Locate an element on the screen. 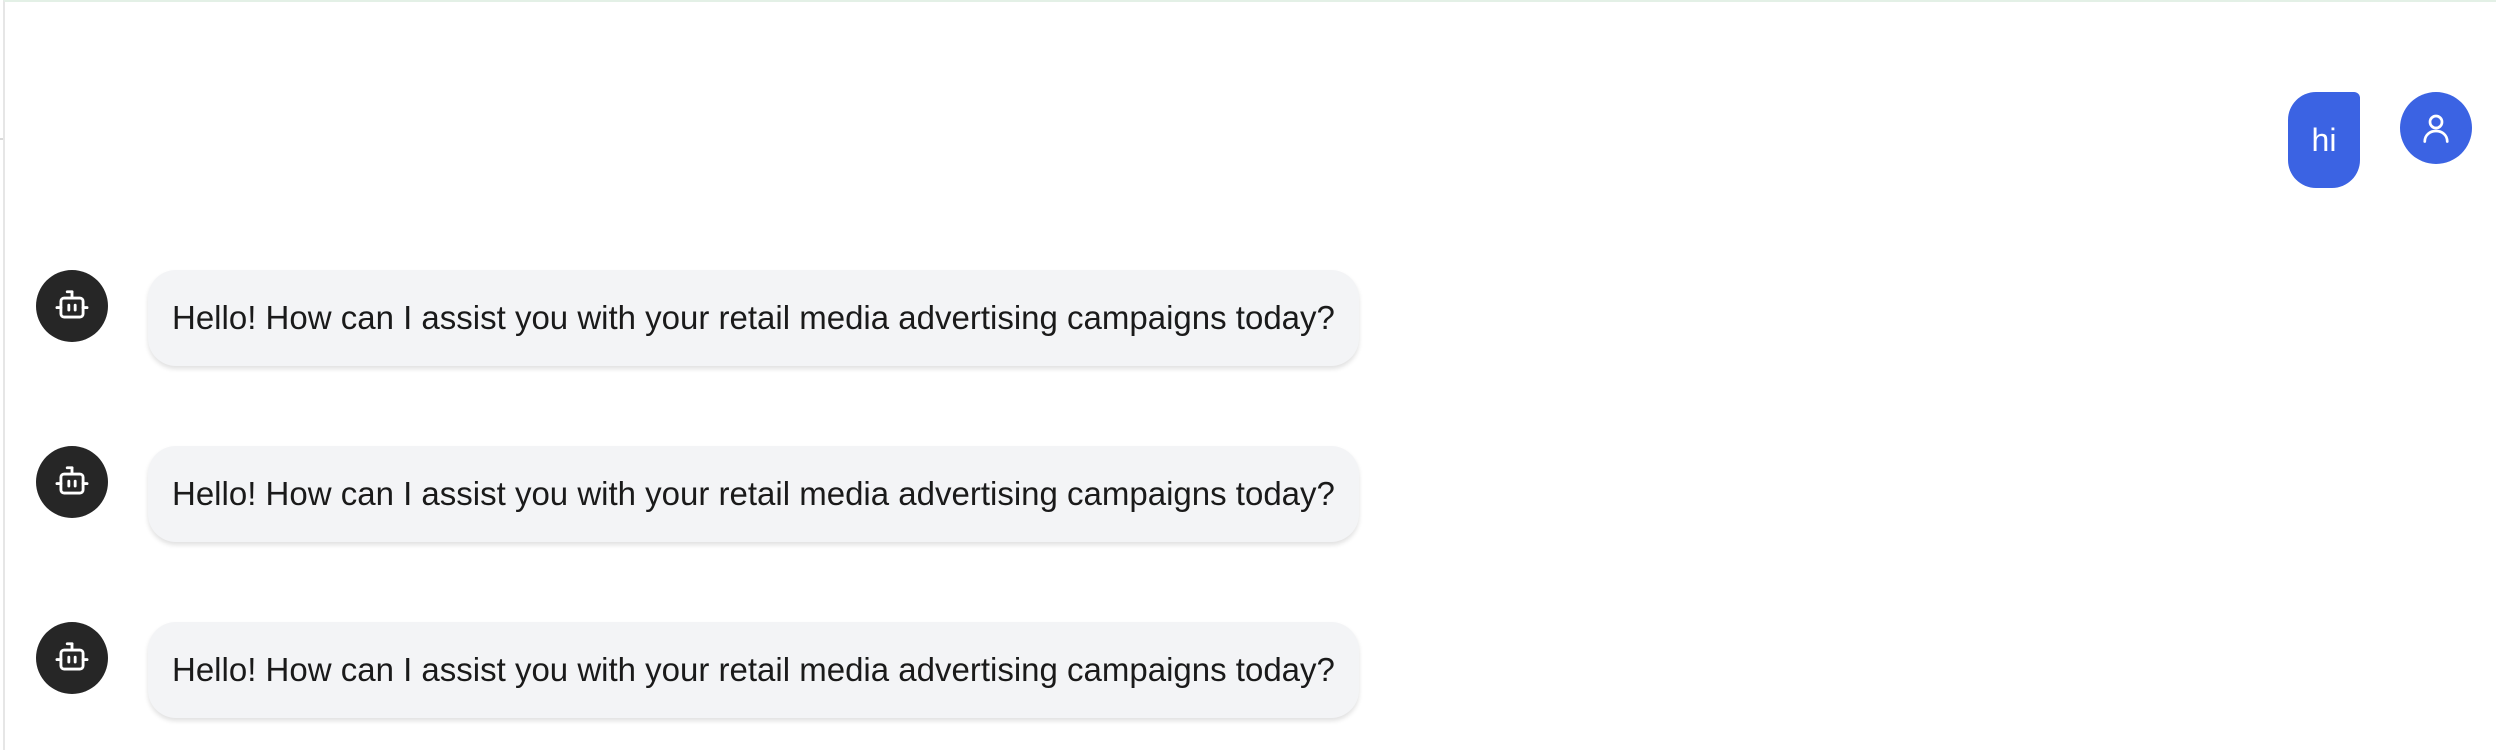 The image size is (2496, 750). user-icon is located at coordinates (2436, 128).